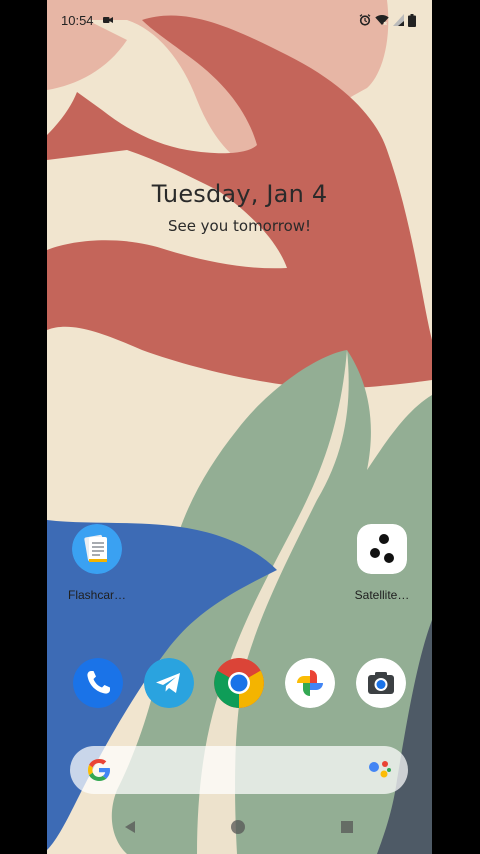  Describe the element at coordinates (380, 770) in the screenshot. I see `assistant-mic-icon` at that location.